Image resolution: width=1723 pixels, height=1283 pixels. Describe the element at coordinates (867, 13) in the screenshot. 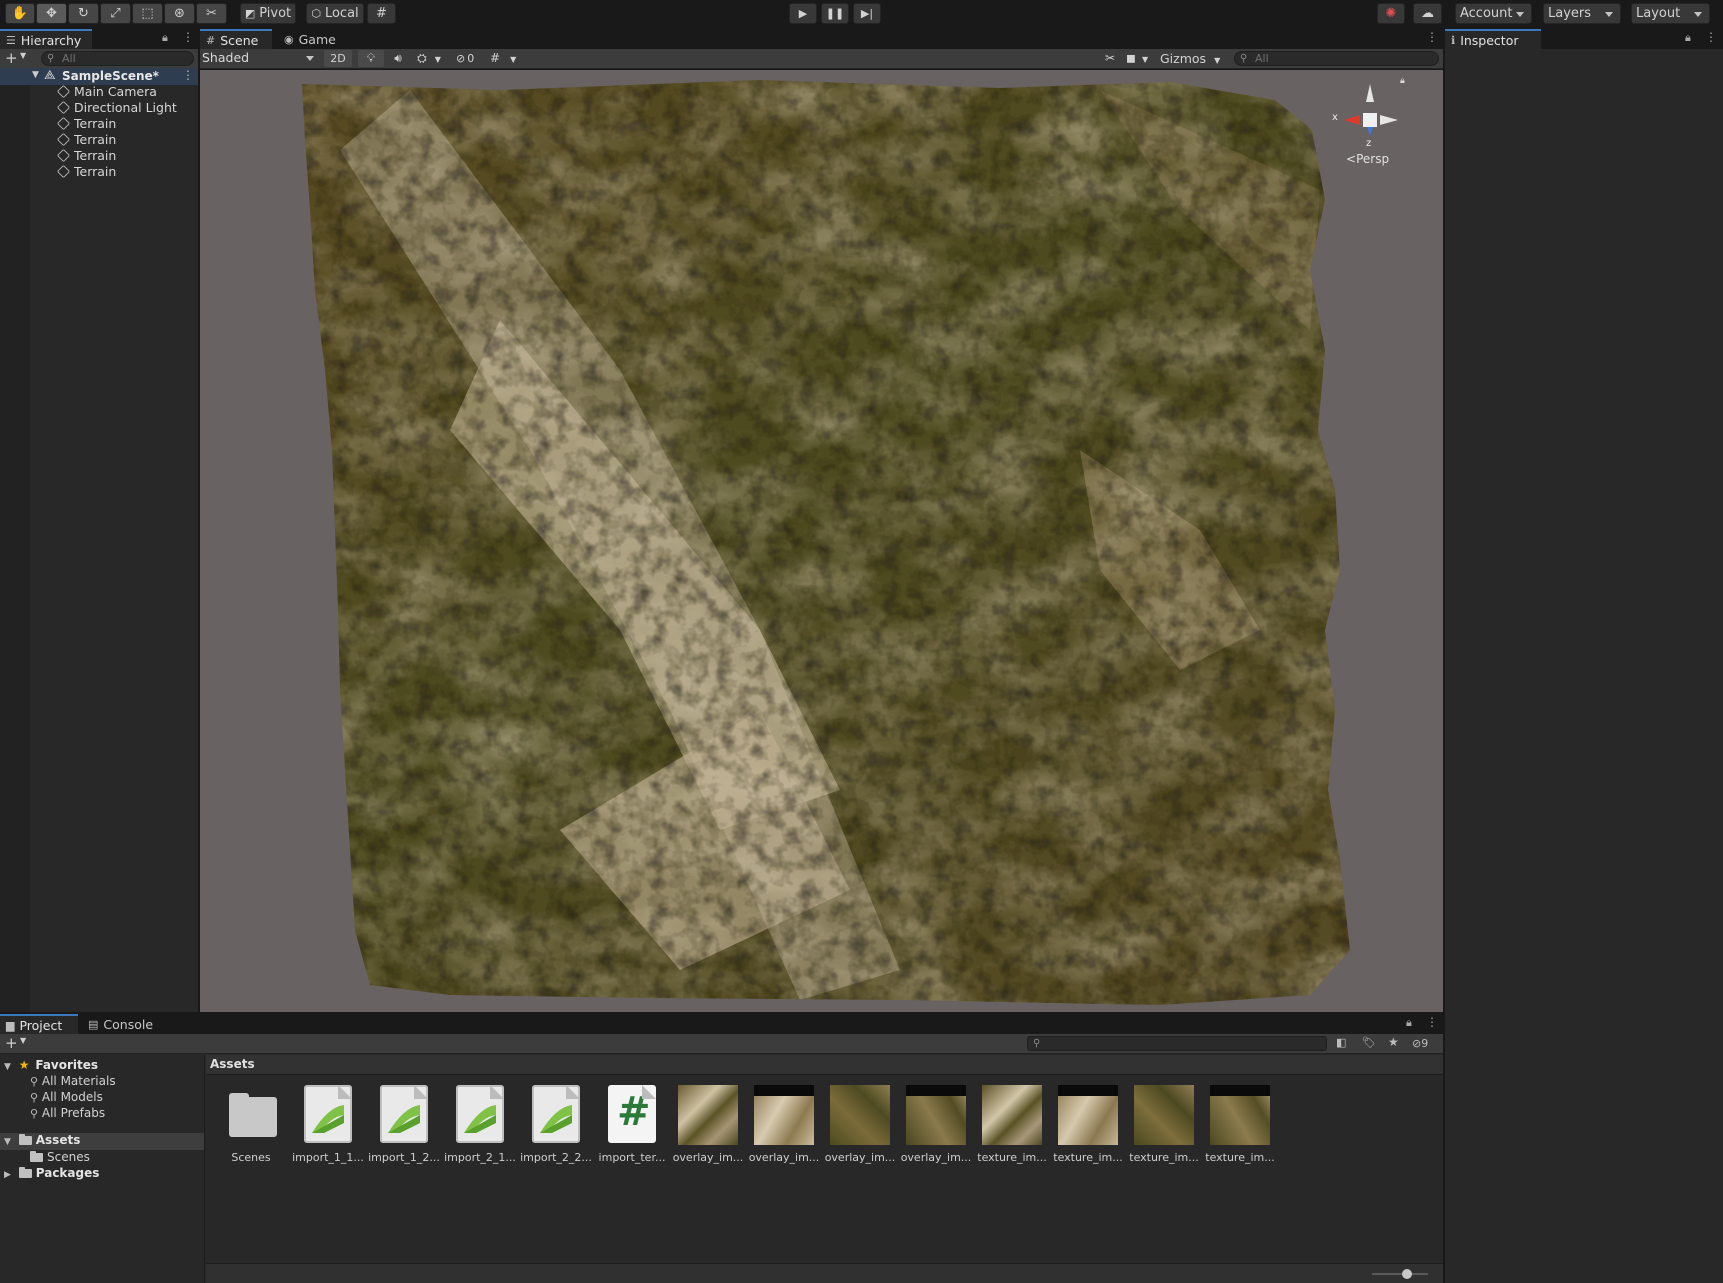

I see `step-button: ▶|` at that location.